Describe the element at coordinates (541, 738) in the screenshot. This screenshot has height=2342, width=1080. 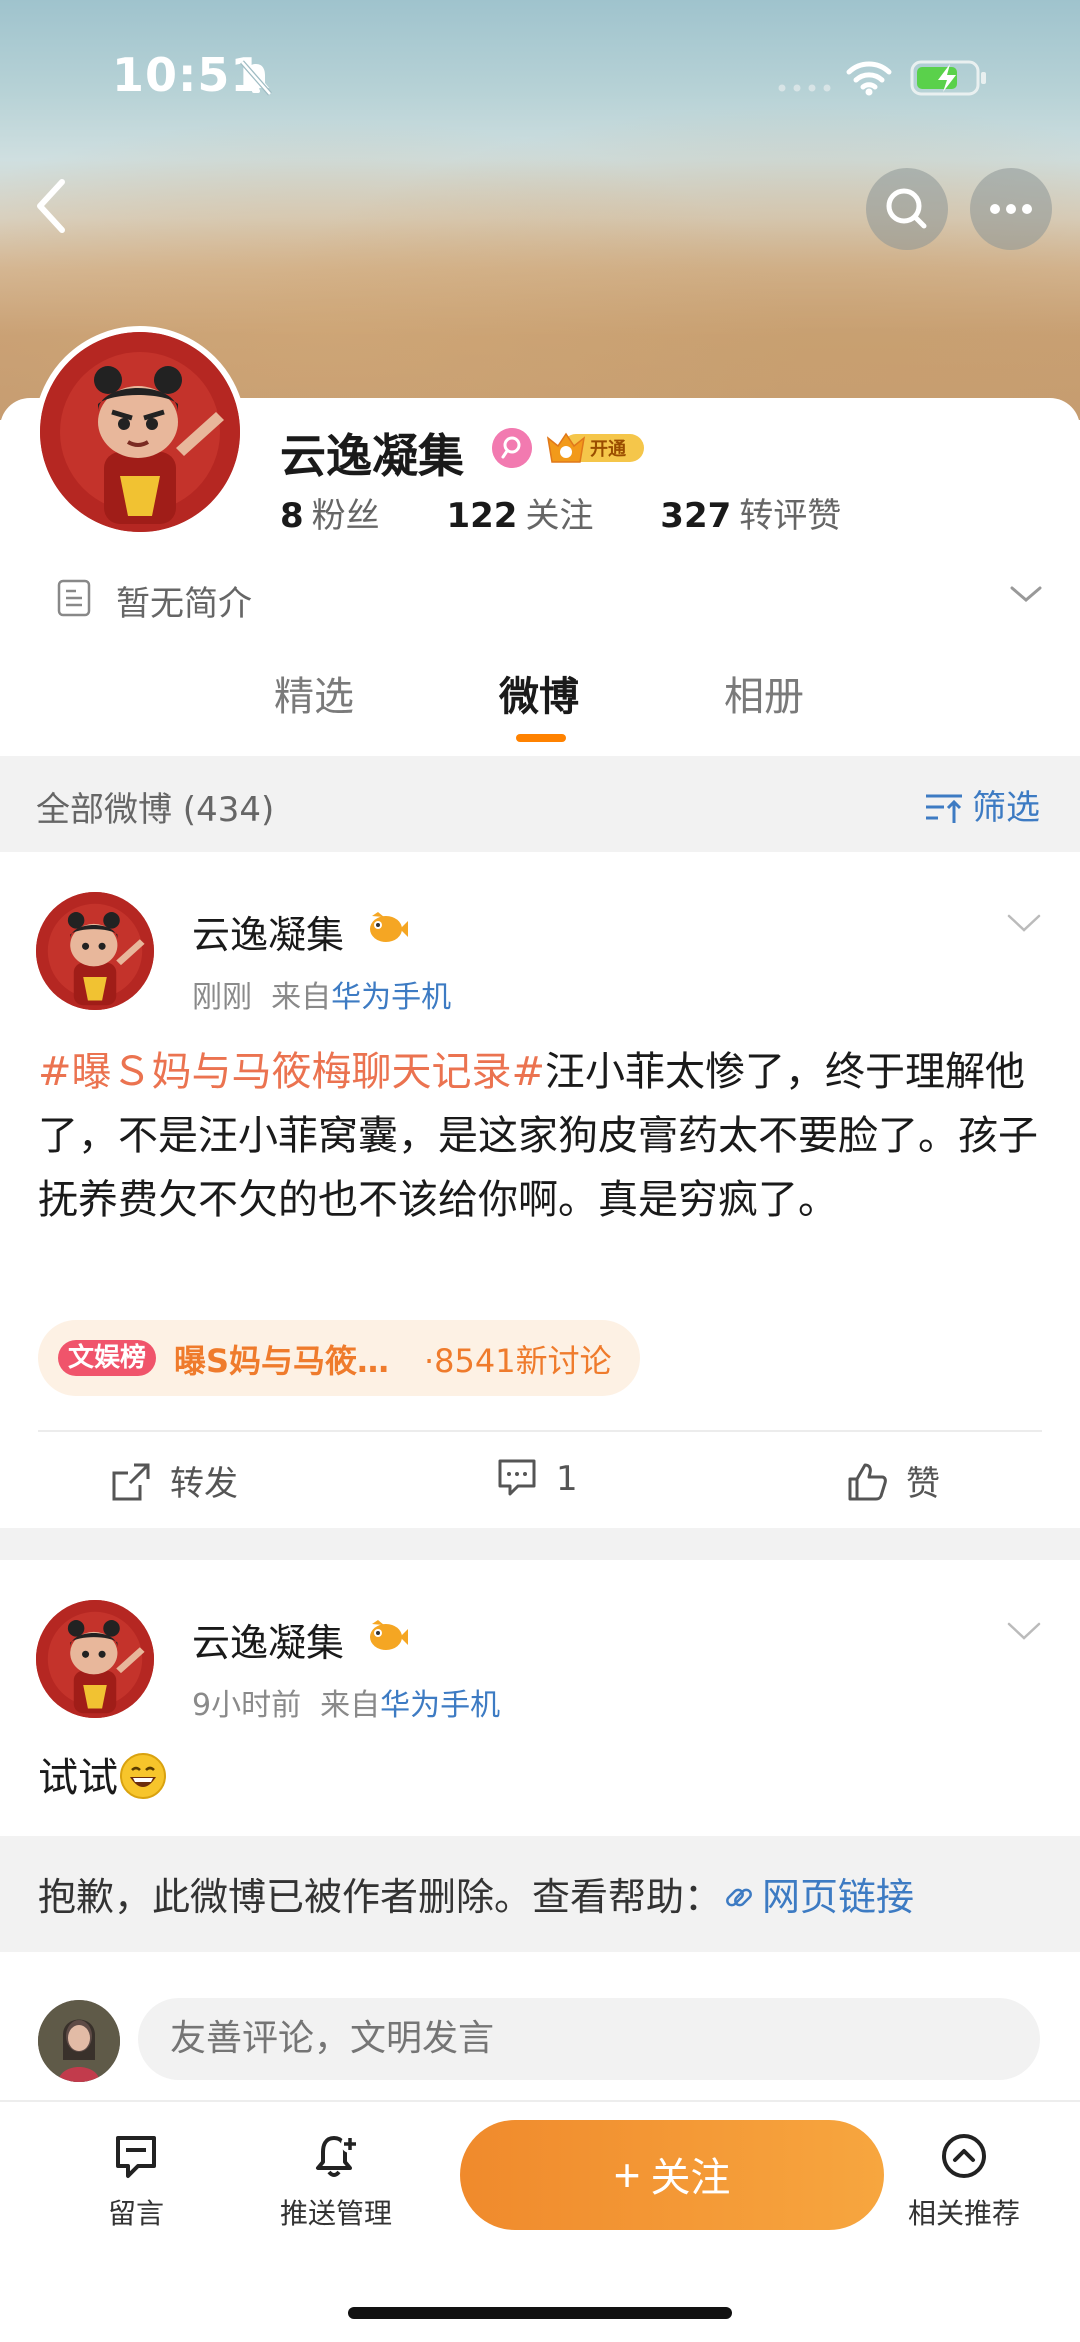
I see `active-tab-indicator` at that location.